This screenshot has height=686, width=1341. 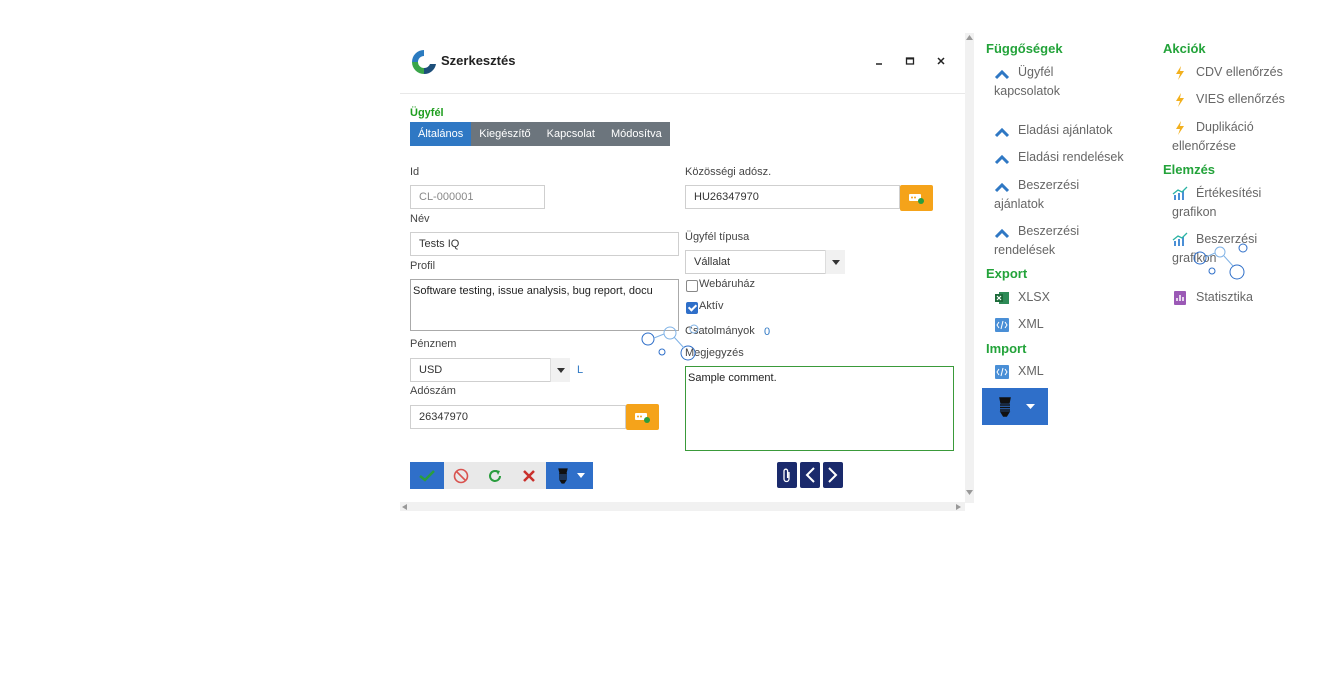 I want to click on webshop-label: Webáruház, so click(x=727, y=284).